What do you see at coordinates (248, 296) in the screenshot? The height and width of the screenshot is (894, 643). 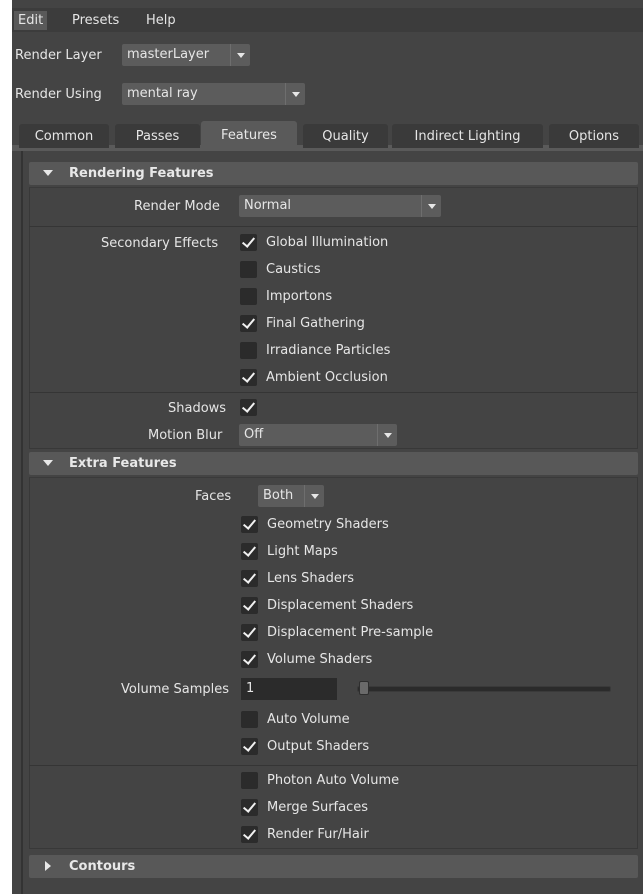 I see `importons-checkbox` at bounding box center [248, 296].